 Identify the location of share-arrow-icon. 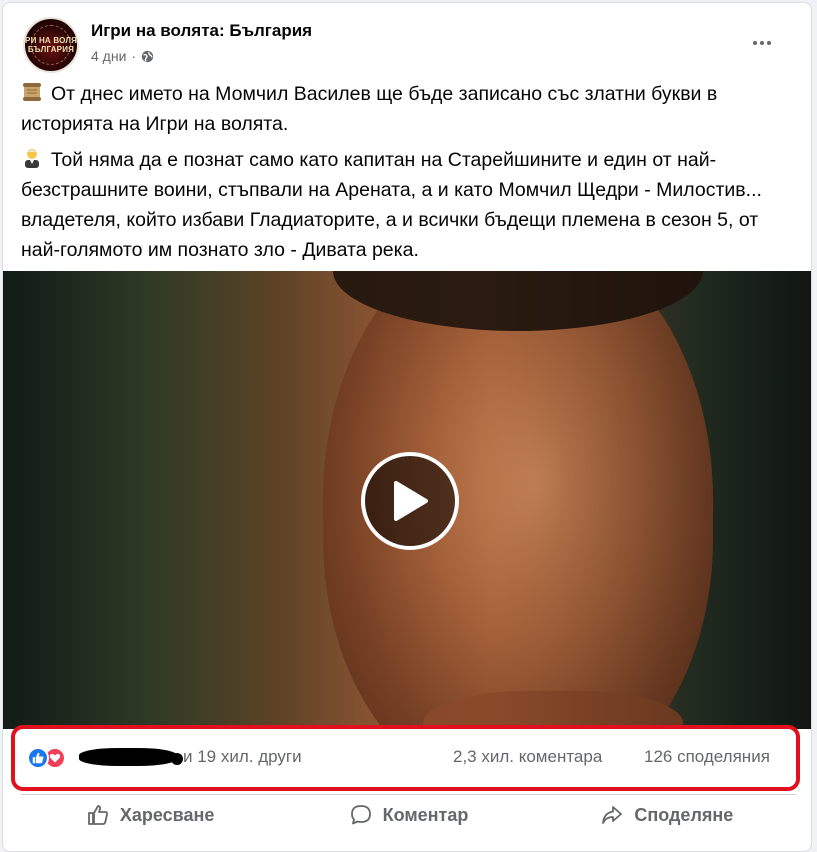
(612, 815).